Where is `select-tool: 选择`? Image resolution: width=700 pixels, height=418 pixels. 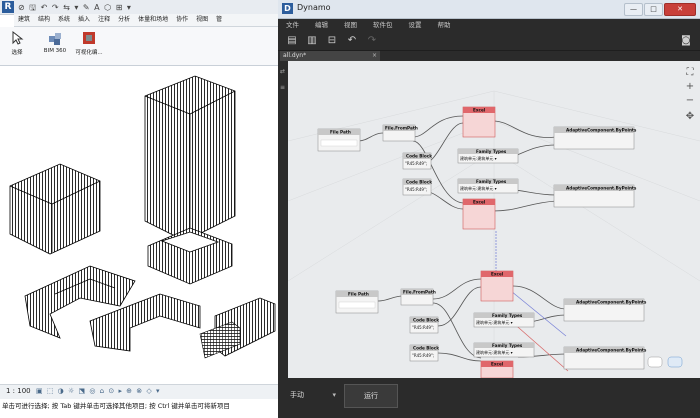 select-tool: 选择 is located at coordinates (17, 43).